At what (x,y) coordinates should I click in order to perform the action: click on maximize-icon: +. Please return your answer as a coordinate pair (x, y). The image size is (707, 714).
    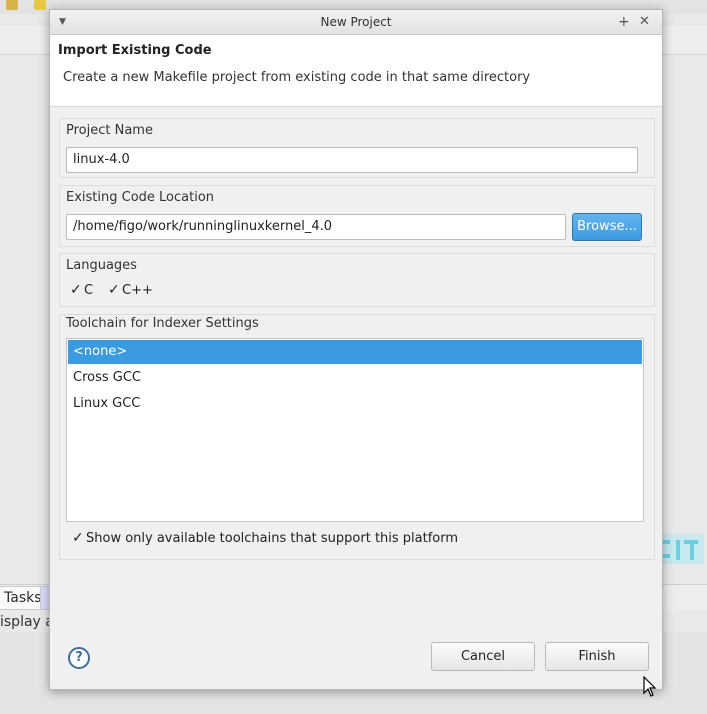
    Looking at the image, I should click on (624, 22).